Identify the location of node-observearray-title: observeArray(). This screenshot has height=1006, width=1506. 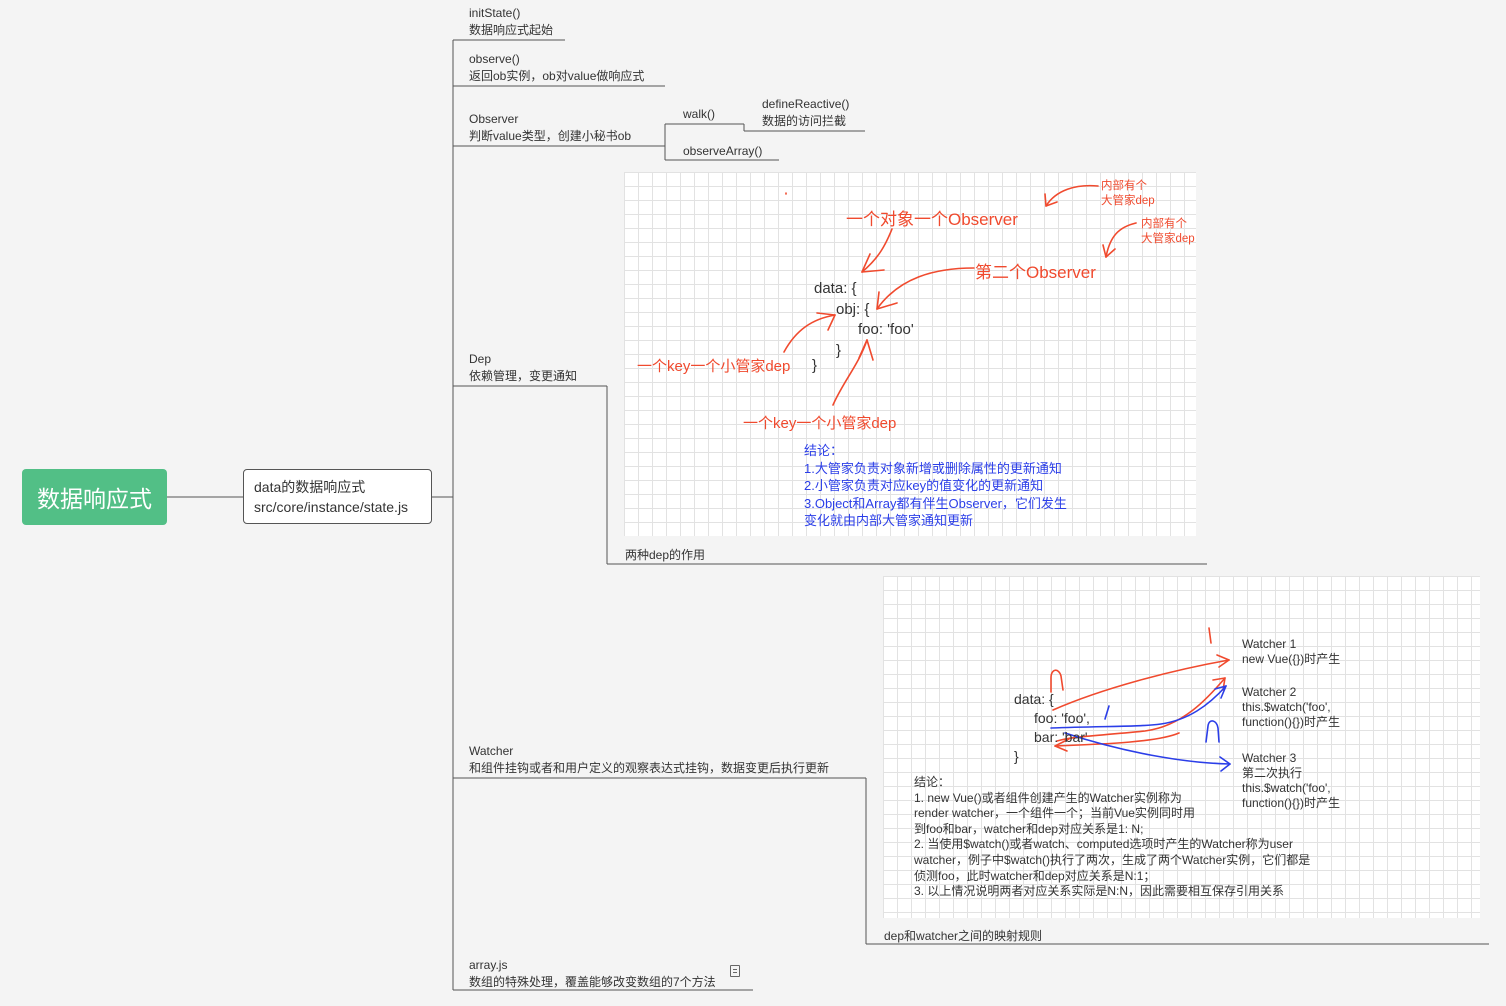
(723, 151).